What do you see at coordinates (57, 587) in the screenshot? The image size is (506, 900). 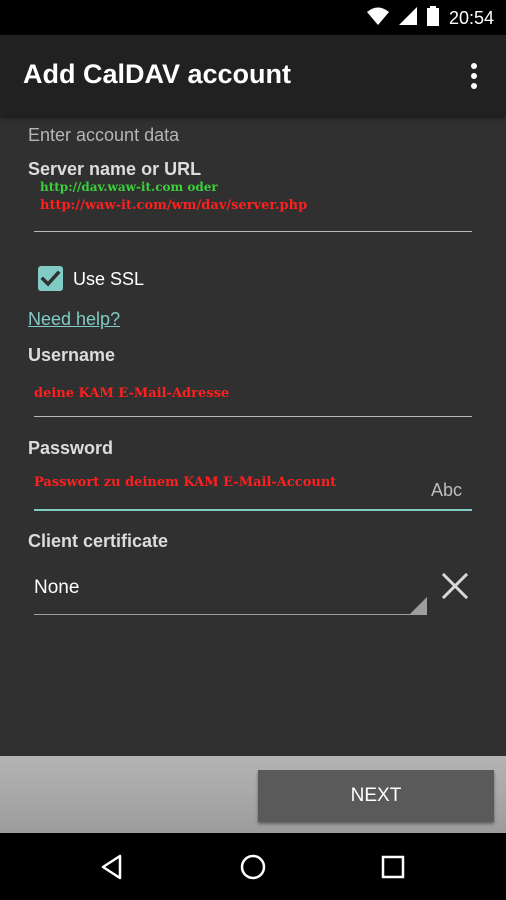 I see `client-certificate-value: None` at bounding box center [57, 587].